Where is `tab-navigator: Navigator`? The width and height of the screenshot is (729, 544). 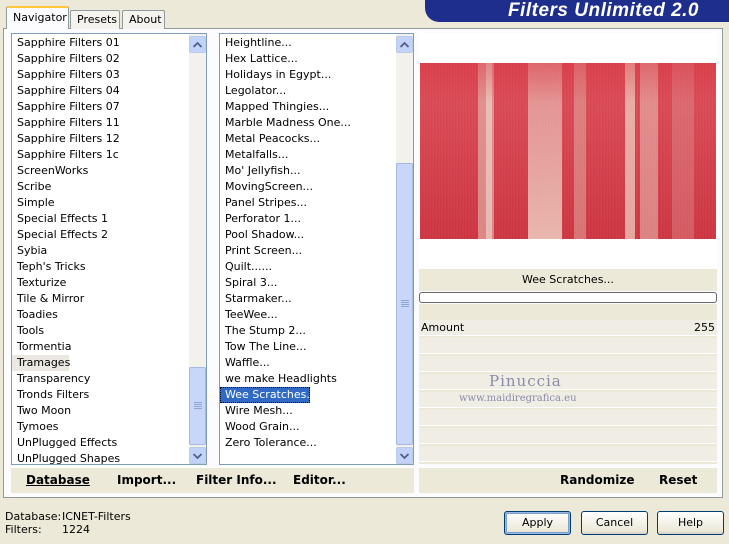
tab-navigator: Navigator is located at coordinates (37, 17).